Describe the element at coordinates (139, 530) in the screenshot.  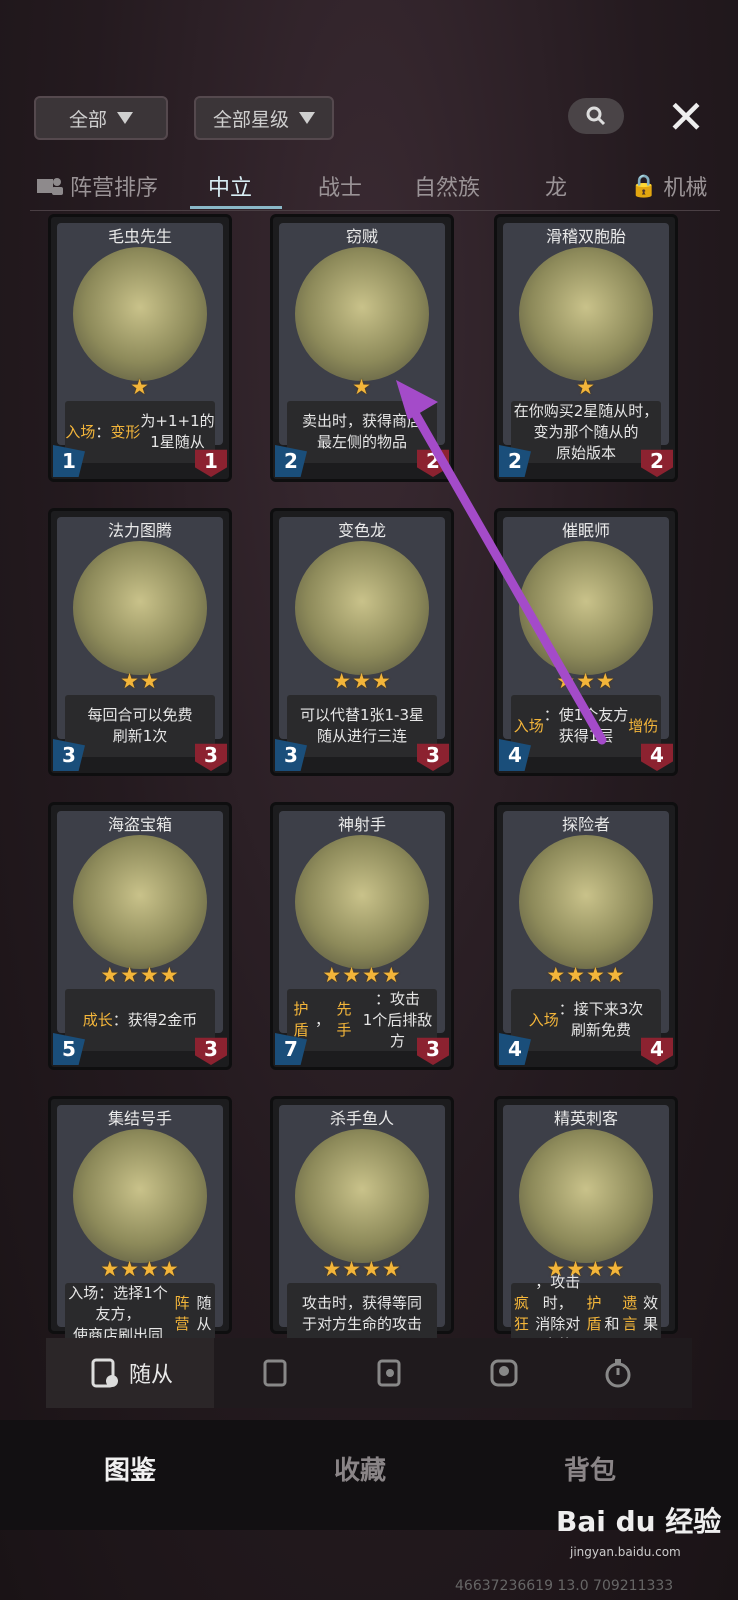
I see `card-name: 法力图腾` at that location.